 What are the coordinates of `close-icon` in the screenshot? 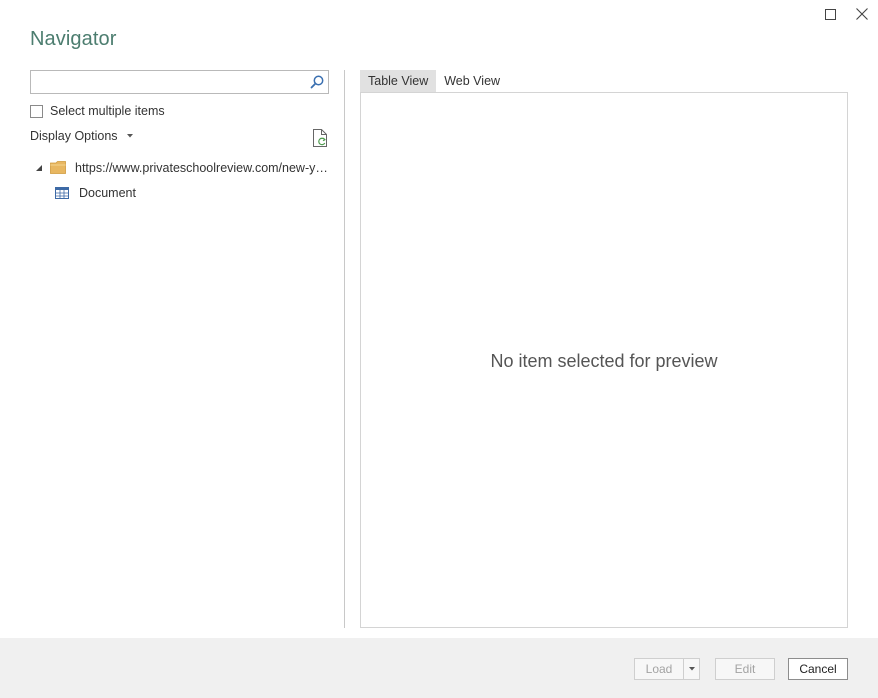 It's located at (862, 14).